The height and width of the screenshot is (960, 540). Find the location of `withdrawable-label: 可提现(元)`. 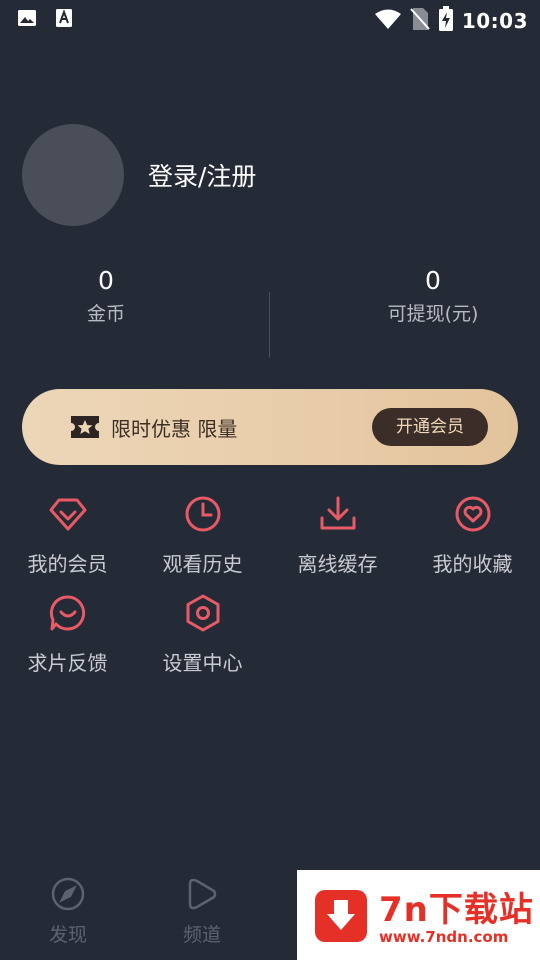

withdrawable-label: 可提现(元) is located at coordinates (433, 314).